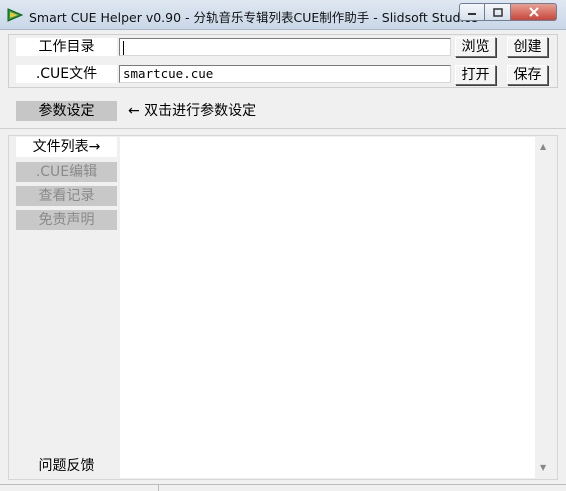 The width and height of the screenshot is (566, 491). Describe the element at coordinates (475, 75) in the screenshot. I see `open-button: 打开` at that location.